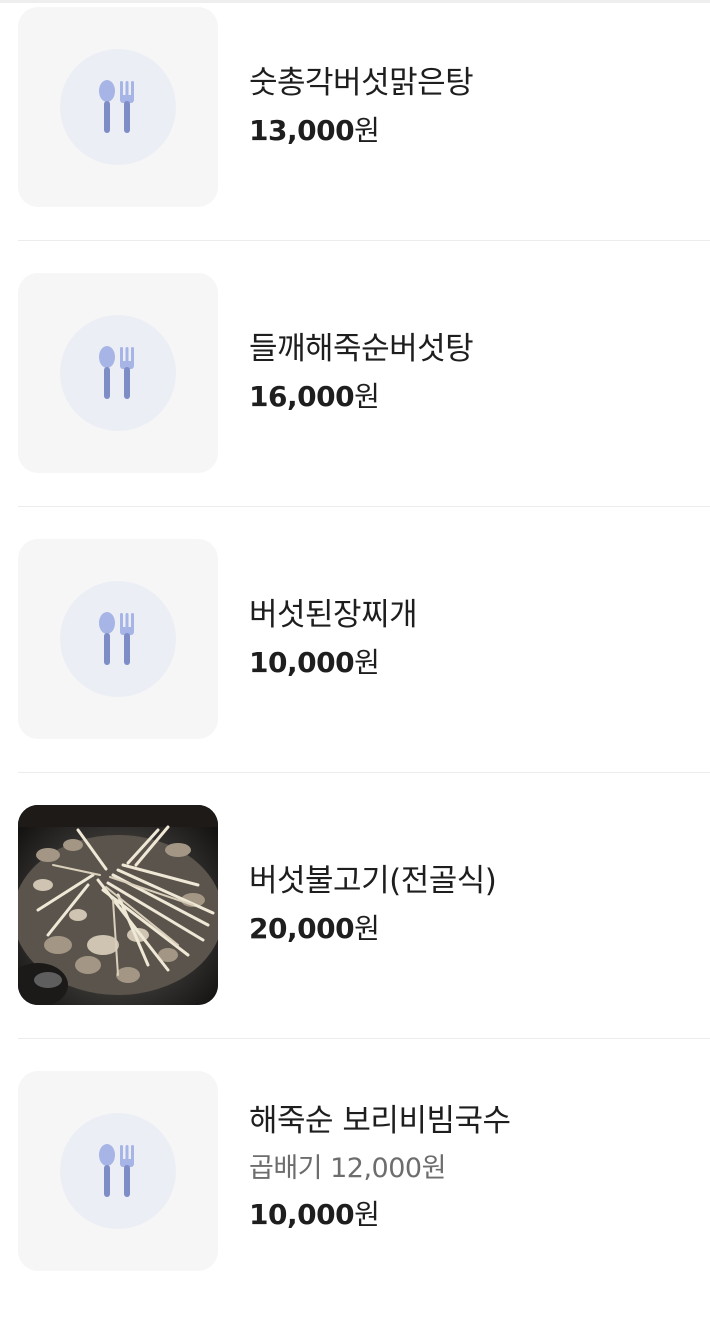  I want to click on price-value: 20,000, so click(302, 928).